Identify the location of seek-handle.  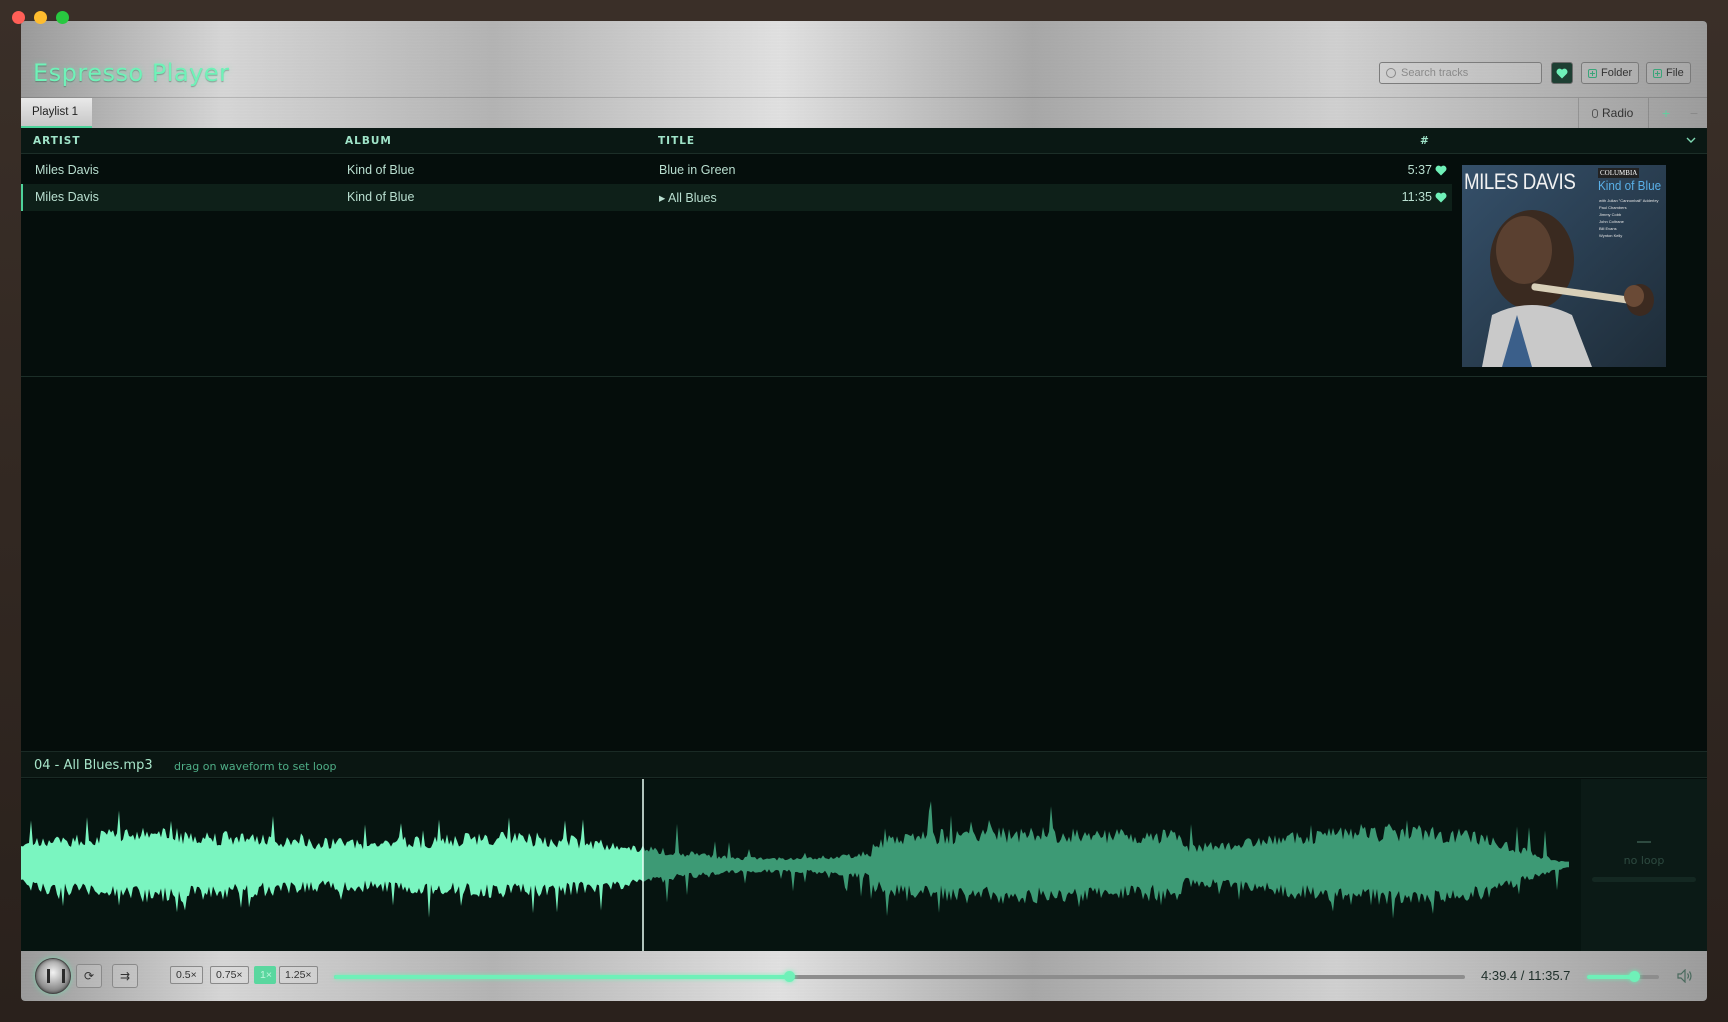
(789, 976).